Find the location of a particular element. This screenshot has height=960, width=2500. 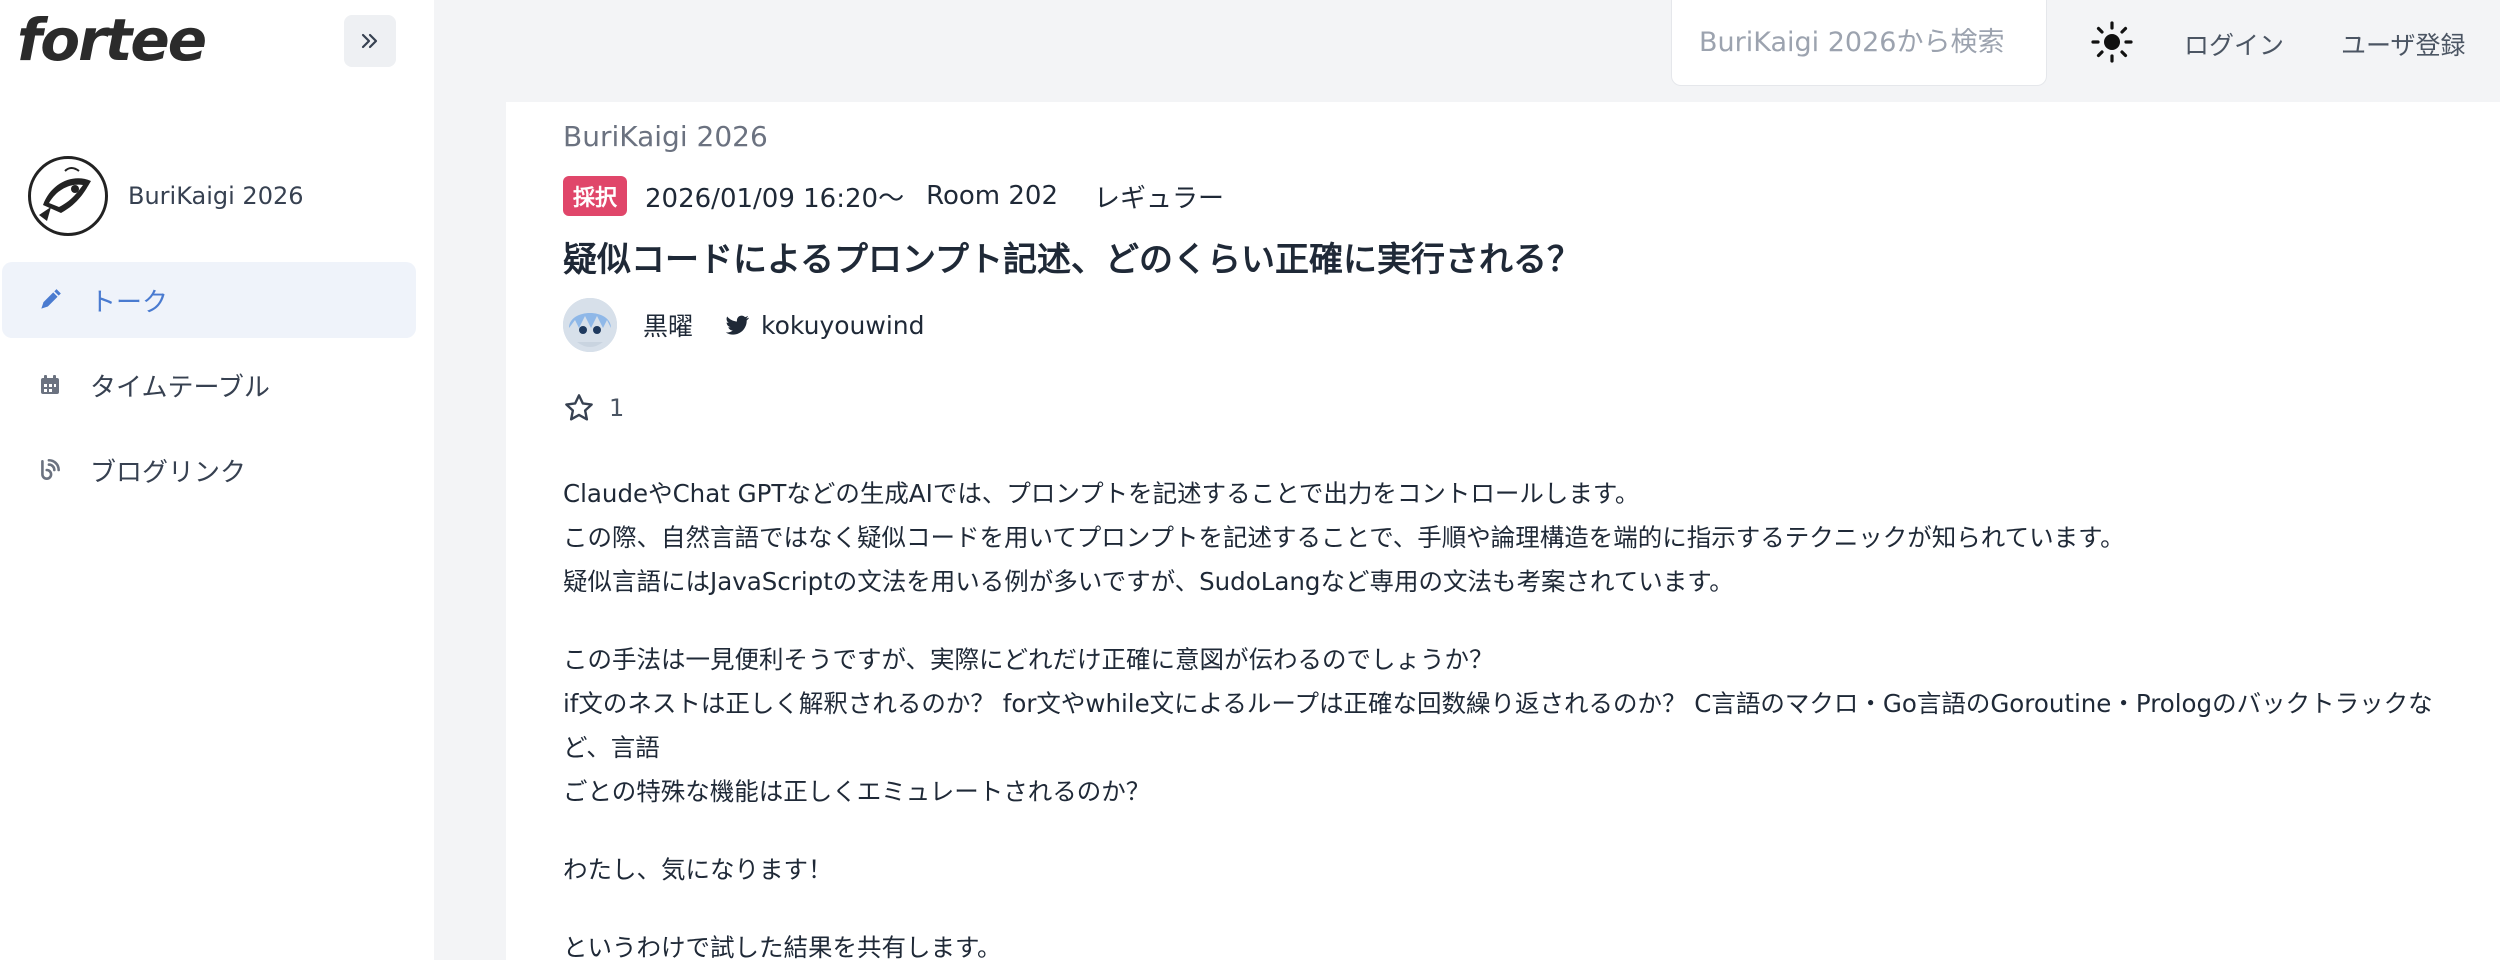

description-line: というわけで試した結果を共有します。 is located at coordinates (782, 946).